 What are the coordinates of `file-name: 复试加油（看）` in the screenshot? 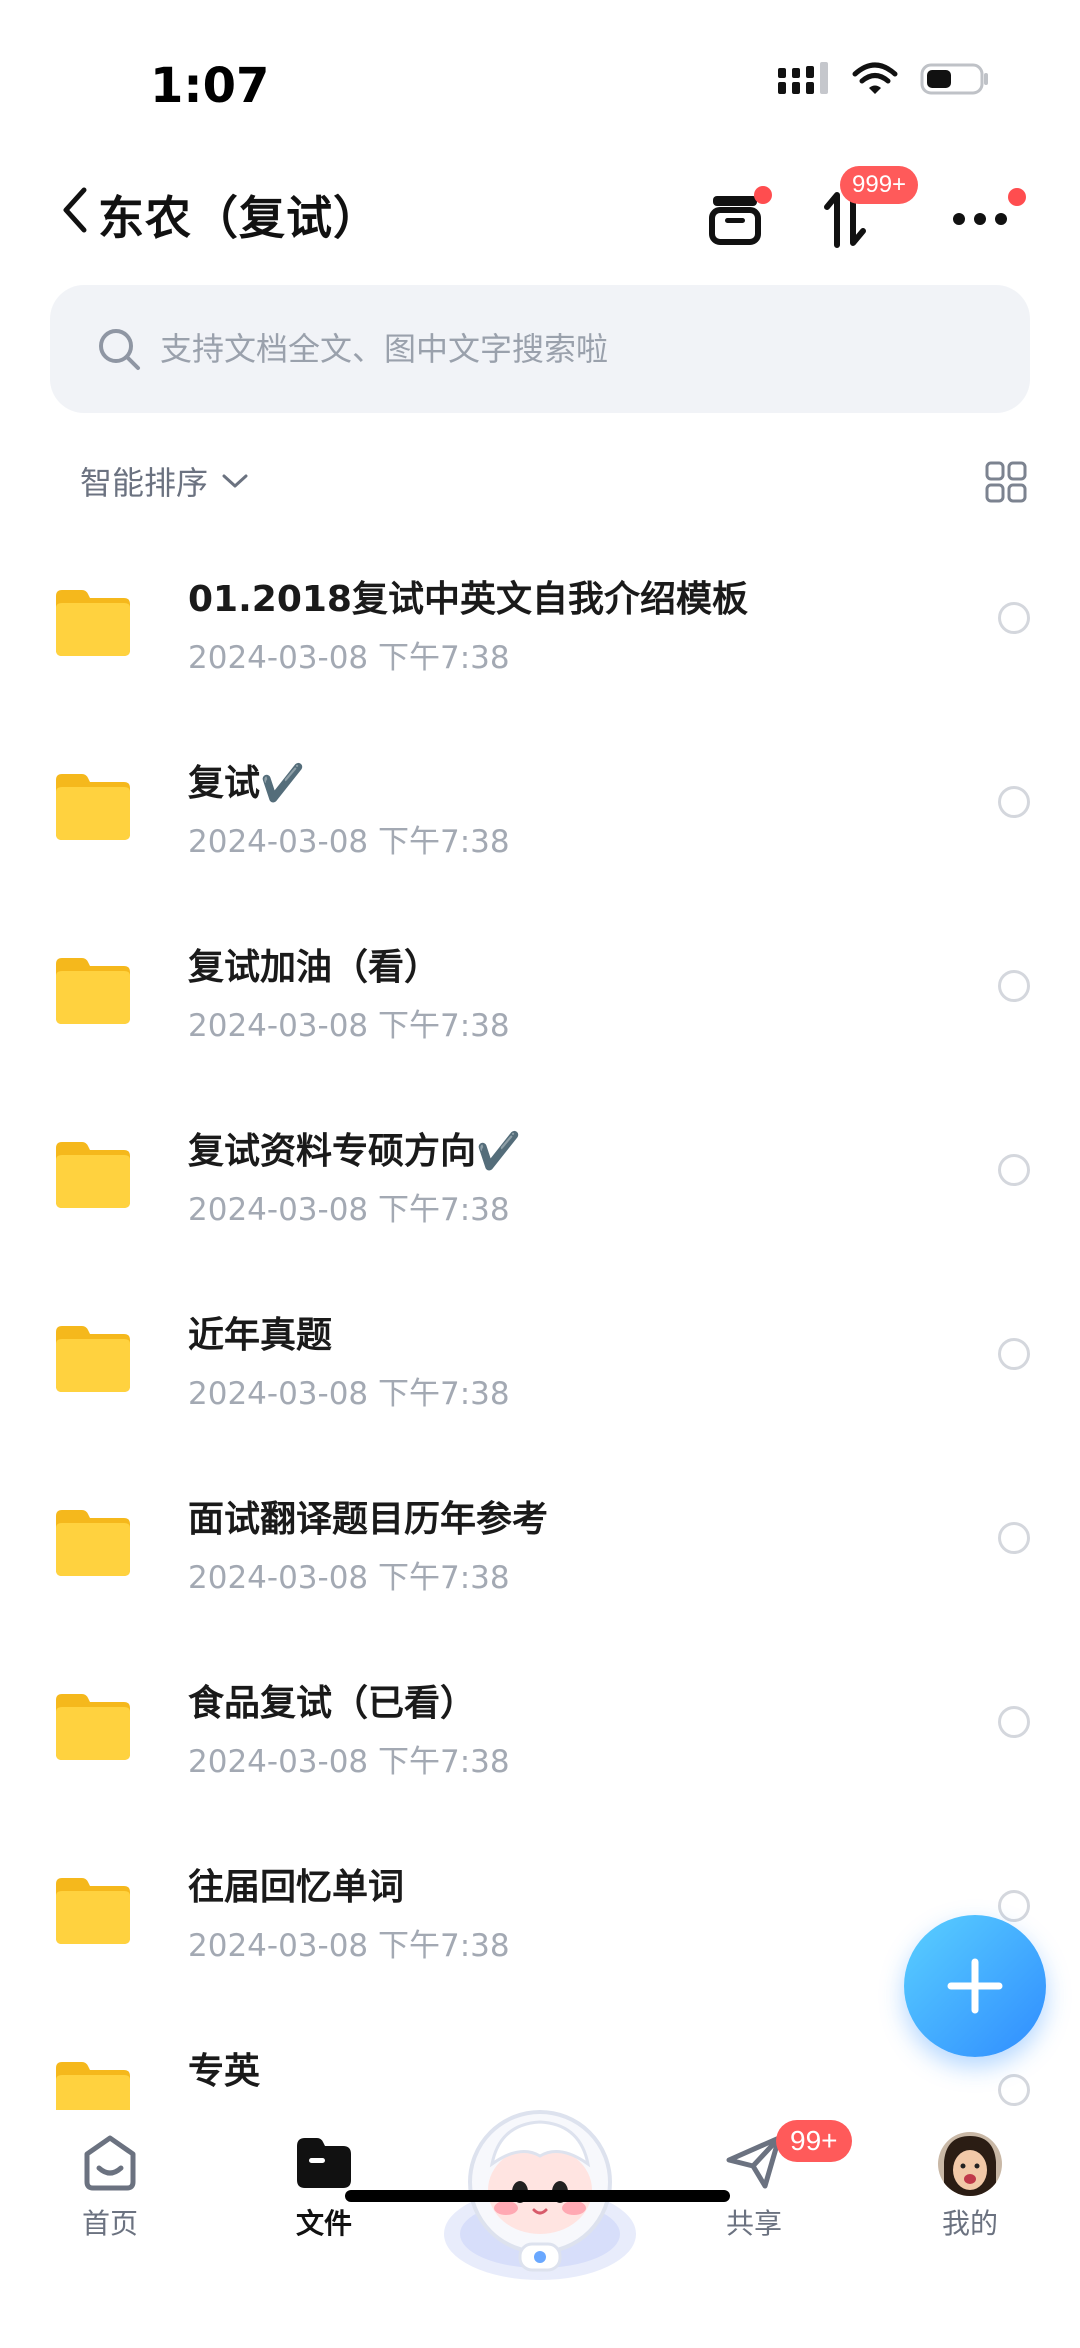 It's located at (314, 967).